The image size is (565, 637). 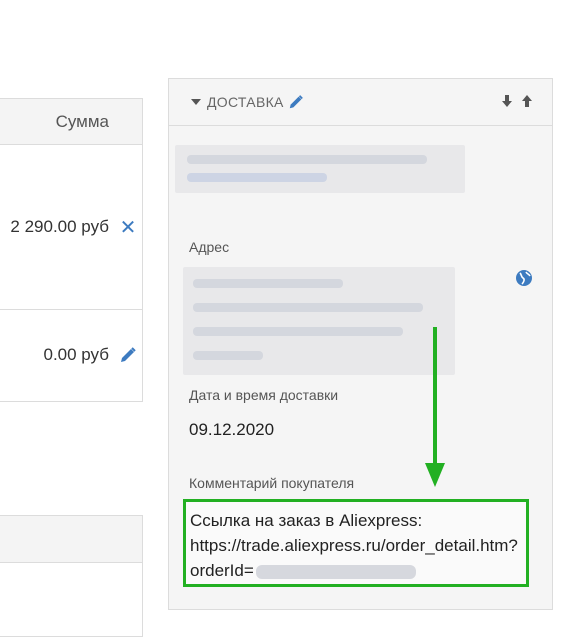 What do you see at coordinates (264, 395) in the screenshot?
I see `datetime-label: Дата и время доставки` at bounding box center [264, 395].